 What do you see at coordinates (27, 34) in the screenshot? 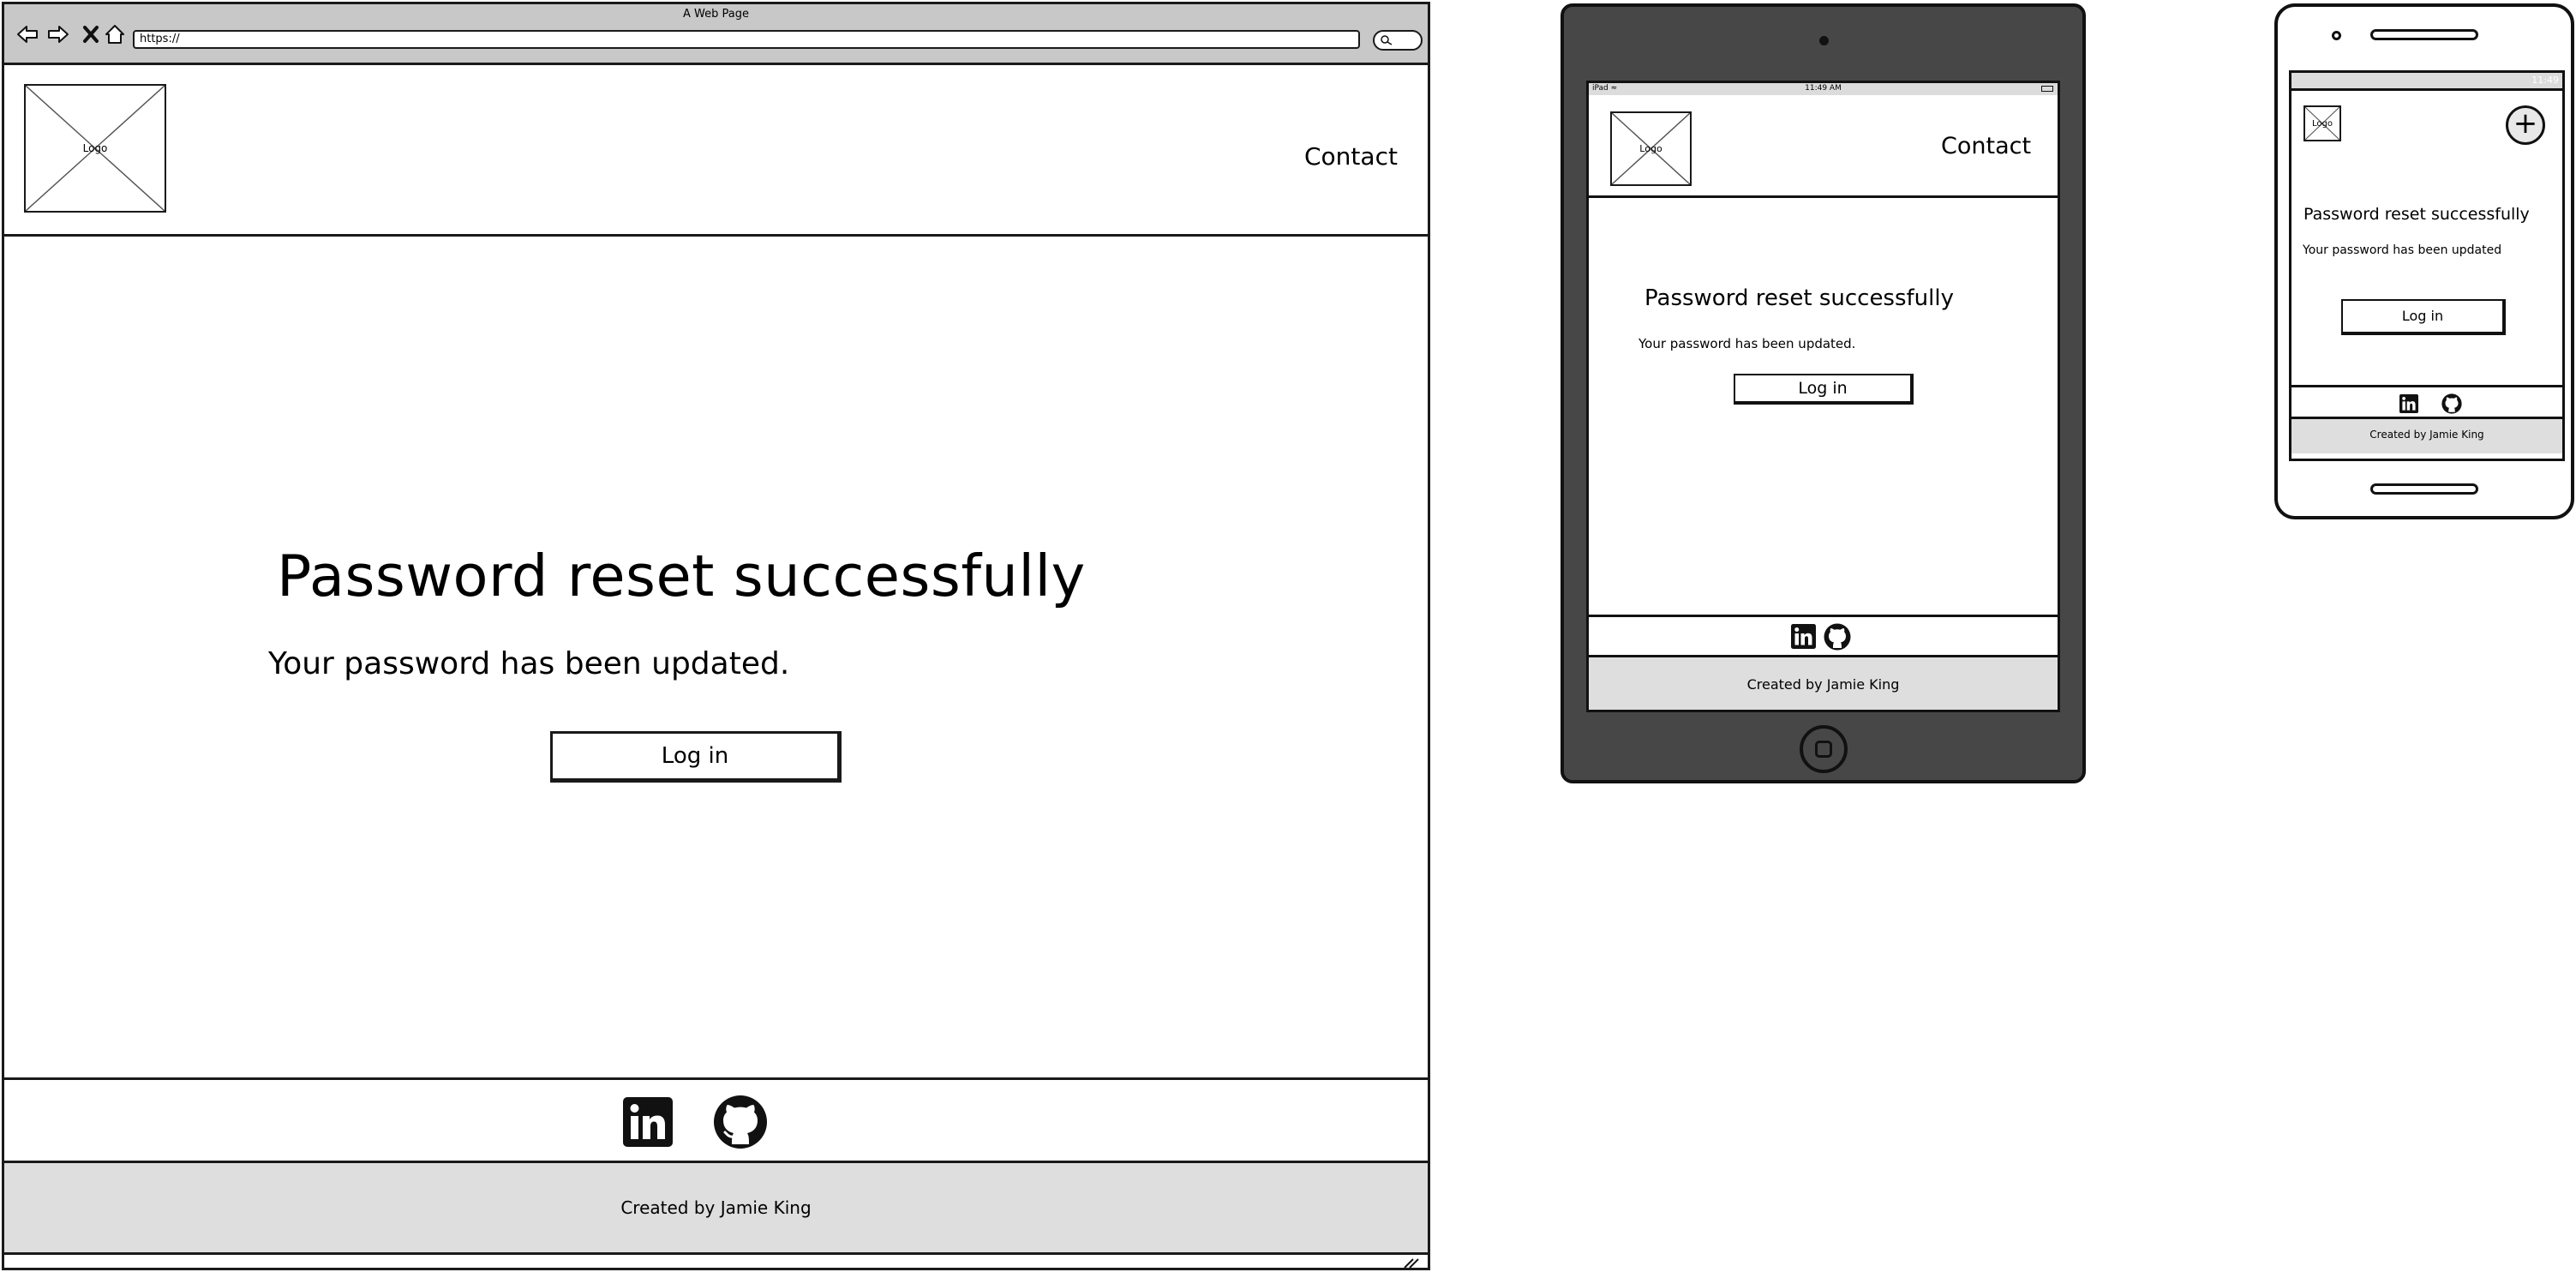
I see `arrow-left-icon` at bounding box center [27, 34].